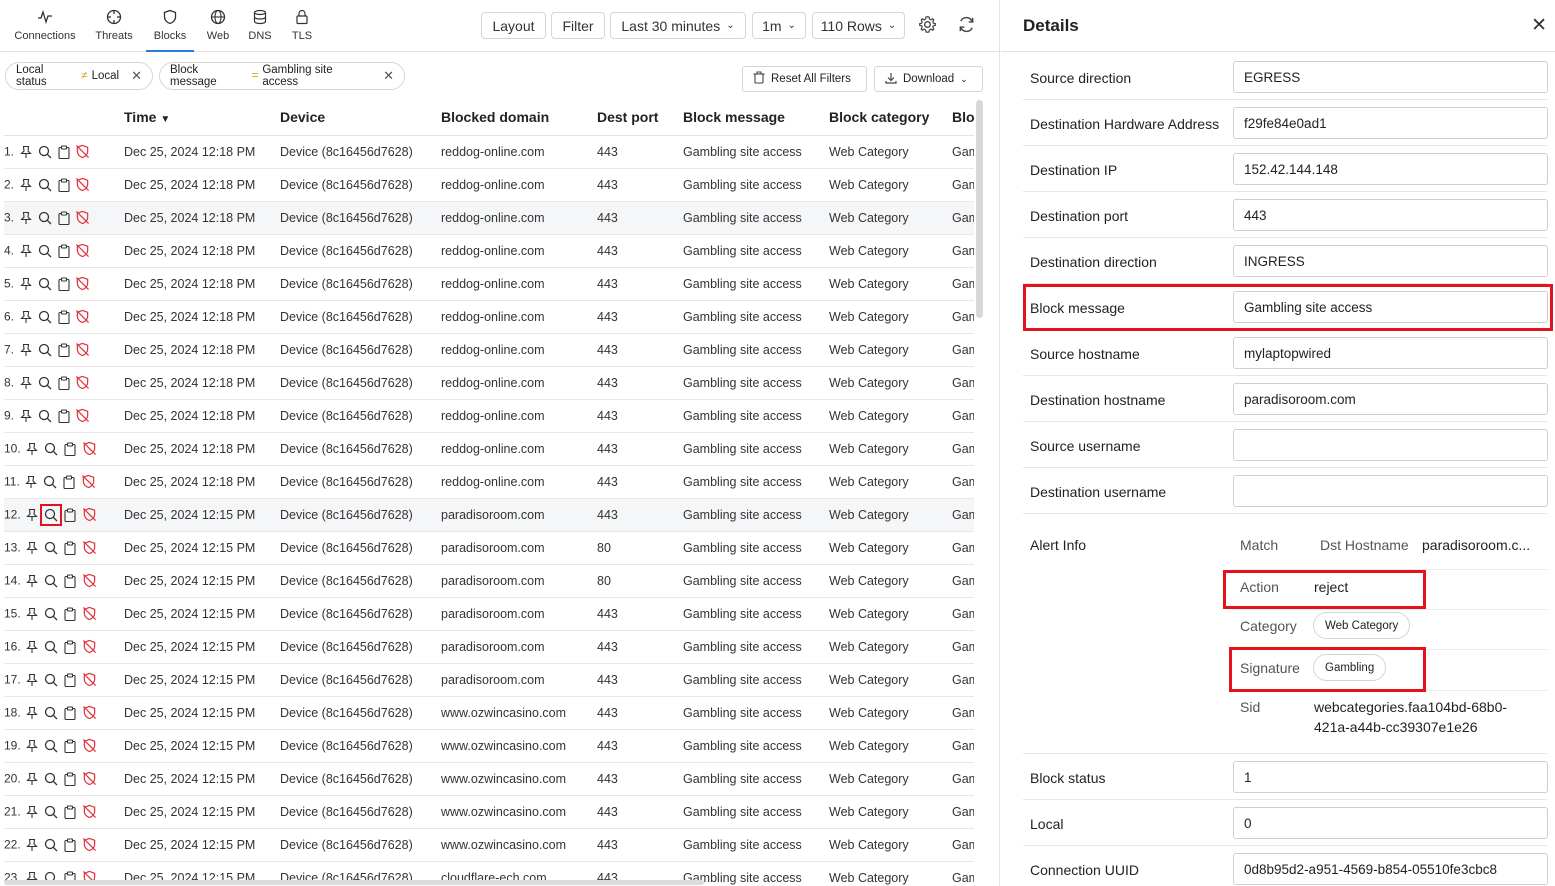 This screenshot has width=1555, height=886. I want to click on header-time: Time ▼, so click(202, 117).